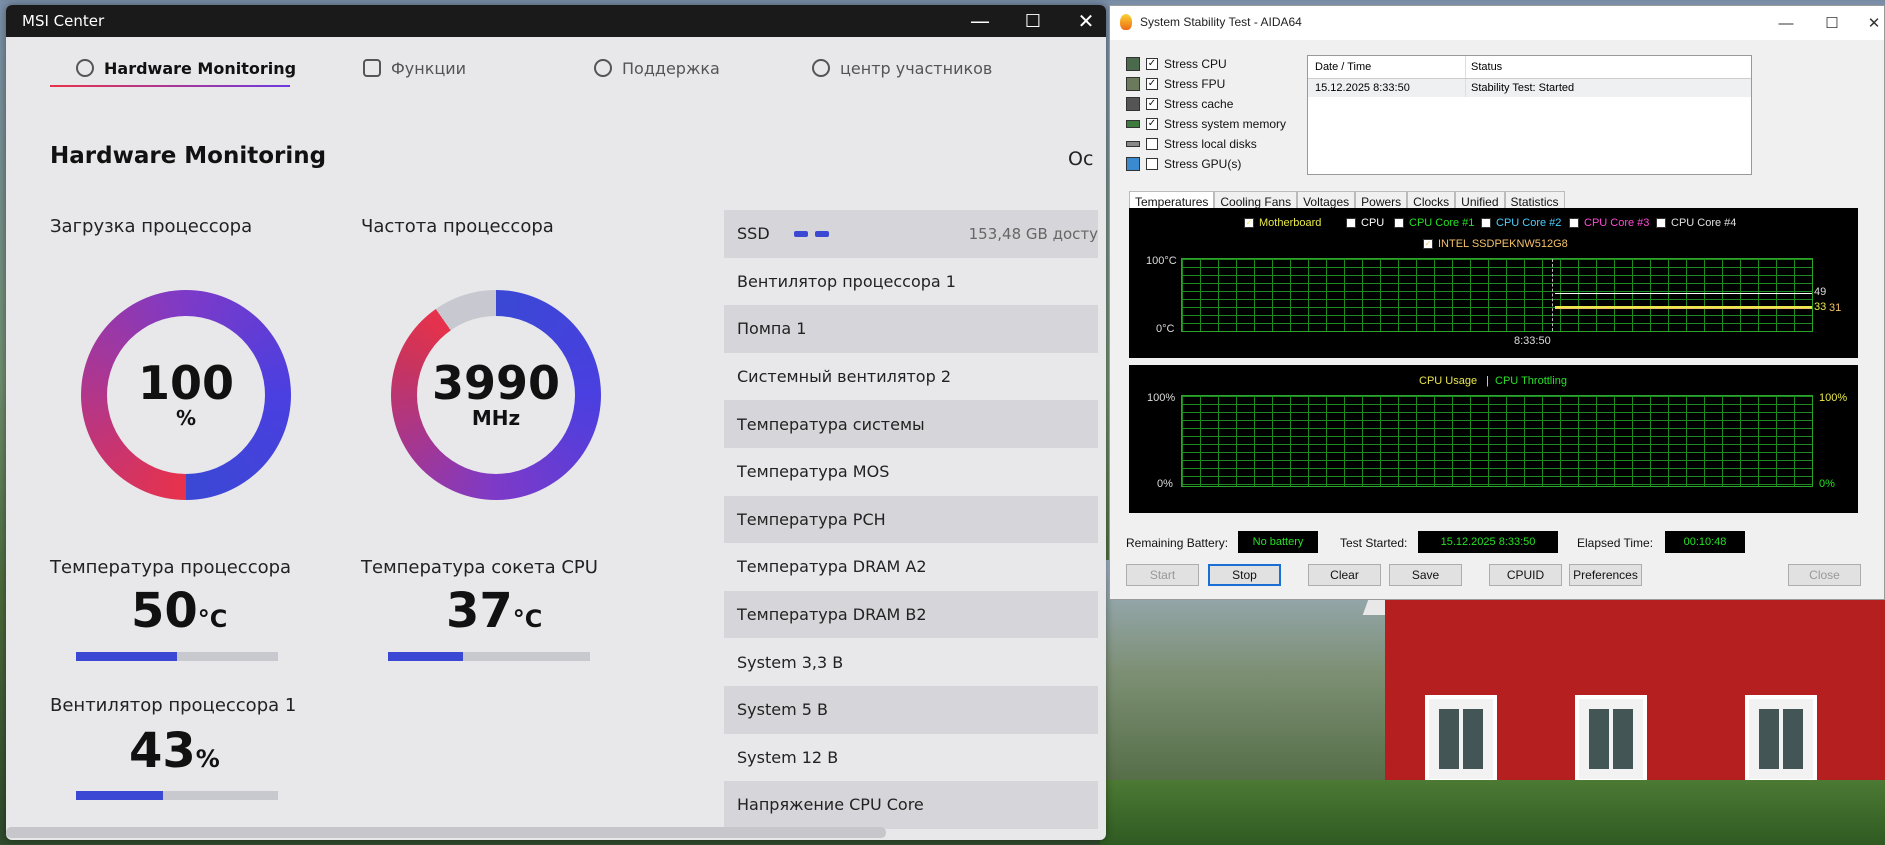 The image size is (1885, 845). What do you see at coordinates (1206, 84) in the screenshot?
I see `stress-fpu-option: ✓ Stress FPU` at bounding box center [1206, 84].